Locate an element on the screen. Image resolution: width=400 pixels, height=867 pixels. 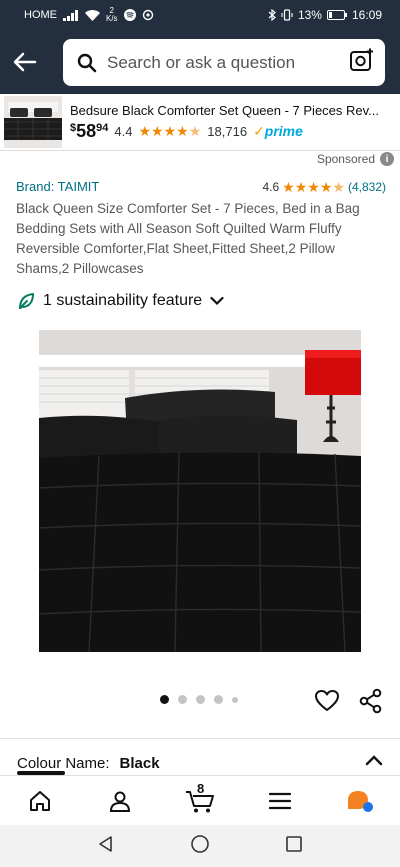
sustainability-feature-toggle: 1 sustainability feature is located at coordinates (120, 301).